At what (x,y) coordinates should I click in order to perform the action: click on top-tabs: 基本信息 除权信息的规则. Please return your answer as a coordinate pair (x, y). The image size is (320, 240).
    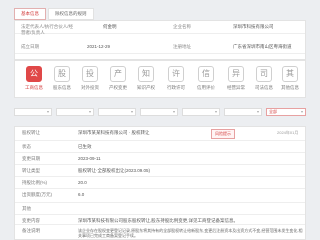
    Looking at the image, I should click on (54, 14).